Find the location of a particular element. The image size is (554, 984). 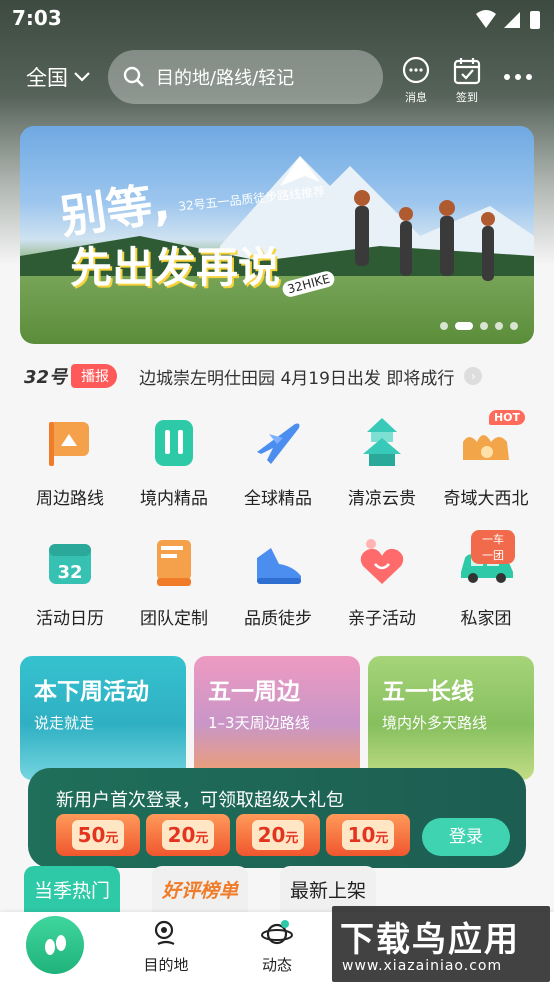

region-selector: 全国 is located at coordinates (58, 77).